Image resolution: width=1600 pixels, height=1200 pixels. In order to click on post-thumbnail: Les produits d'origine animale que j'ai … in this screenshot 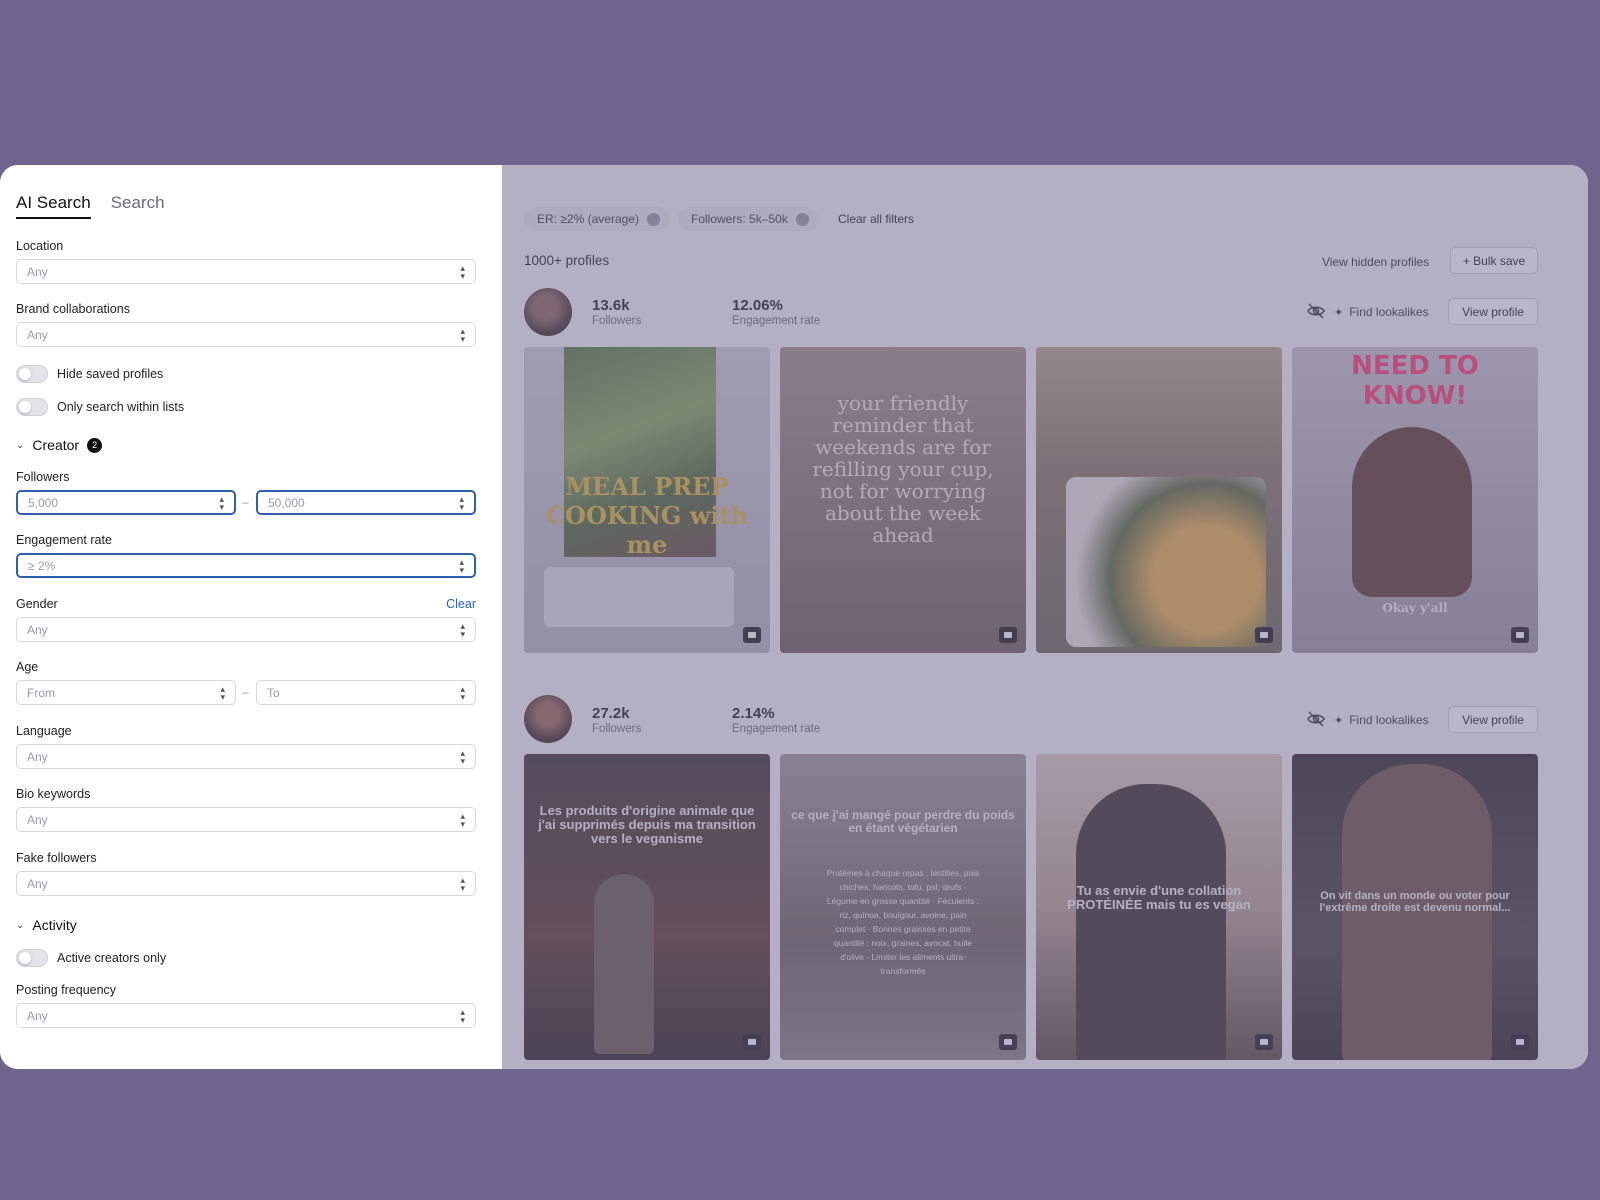, I will do `click(647, 907)`.